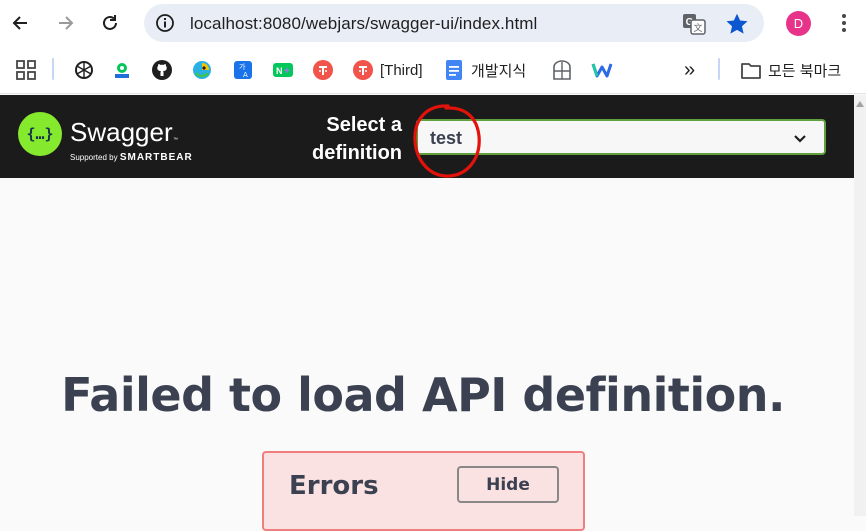 Image resolution: width=866 pixels, height=531 pixels. I want to click on avatar: D, so click(798, 23).